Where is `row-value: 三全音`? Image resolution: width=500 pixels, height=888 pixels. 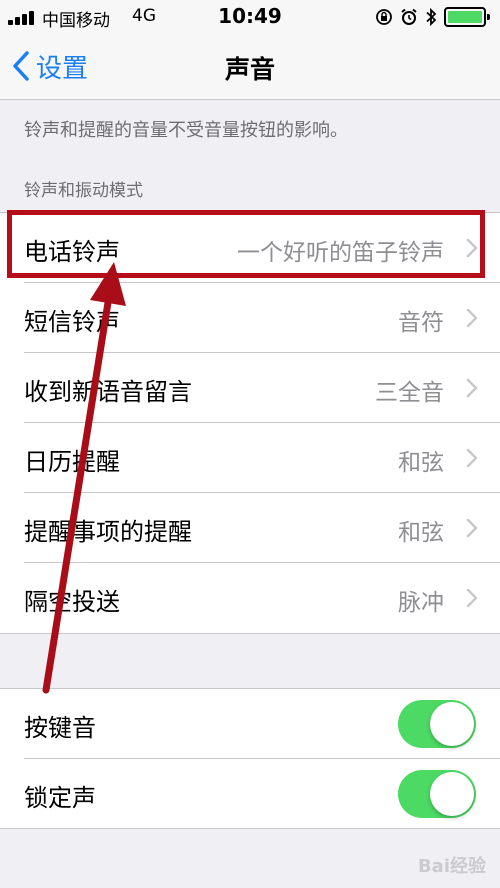 row-value: 三全音 is located at coordinates (409, 393).